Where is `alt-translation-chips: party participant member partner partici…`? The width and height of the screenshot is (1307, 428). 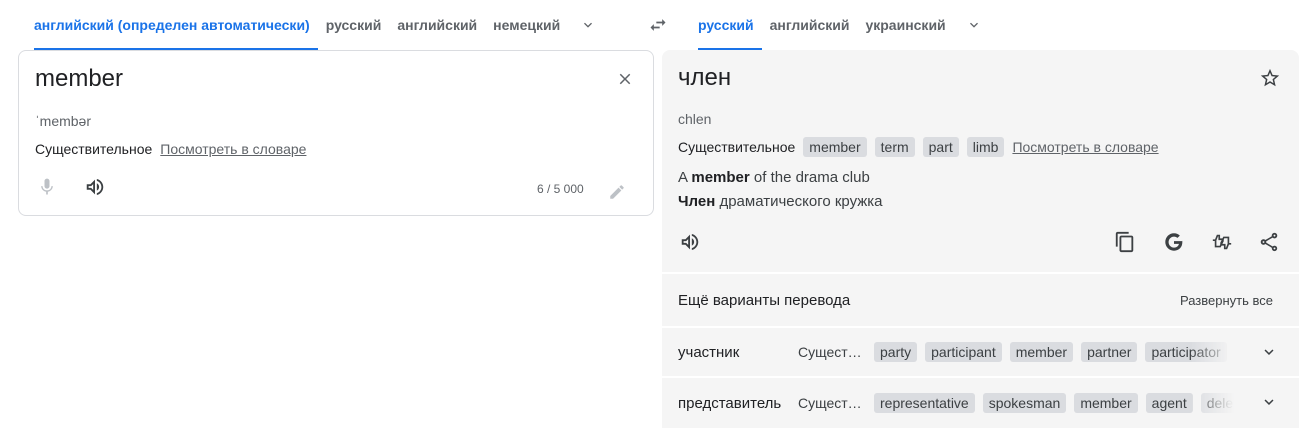 alt-translation-chips: party participant member partner partici… is located at coordinates (1054, 352).